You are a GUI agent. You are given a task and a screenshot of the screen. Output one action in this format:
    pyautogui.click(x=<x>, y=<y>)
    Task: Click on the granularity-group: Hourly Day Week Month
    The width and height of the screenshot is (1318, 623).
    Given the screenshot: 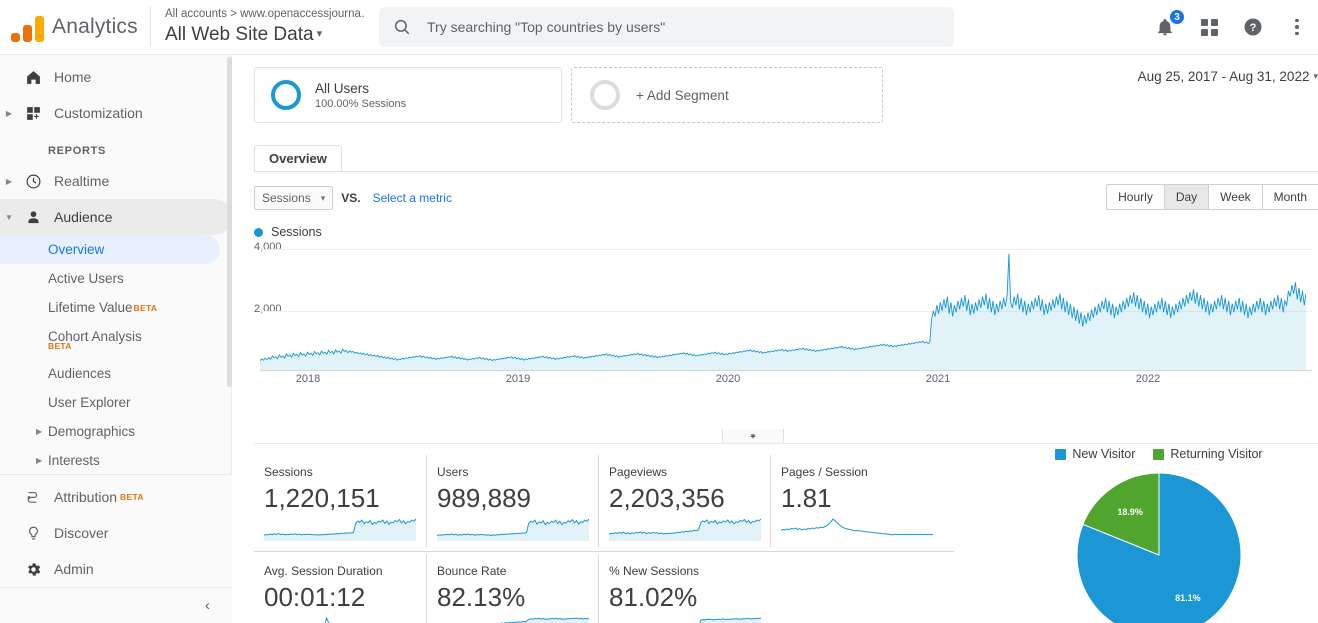 What is the action you would take?
    pyautogui.click(x=1212, y=197)
    